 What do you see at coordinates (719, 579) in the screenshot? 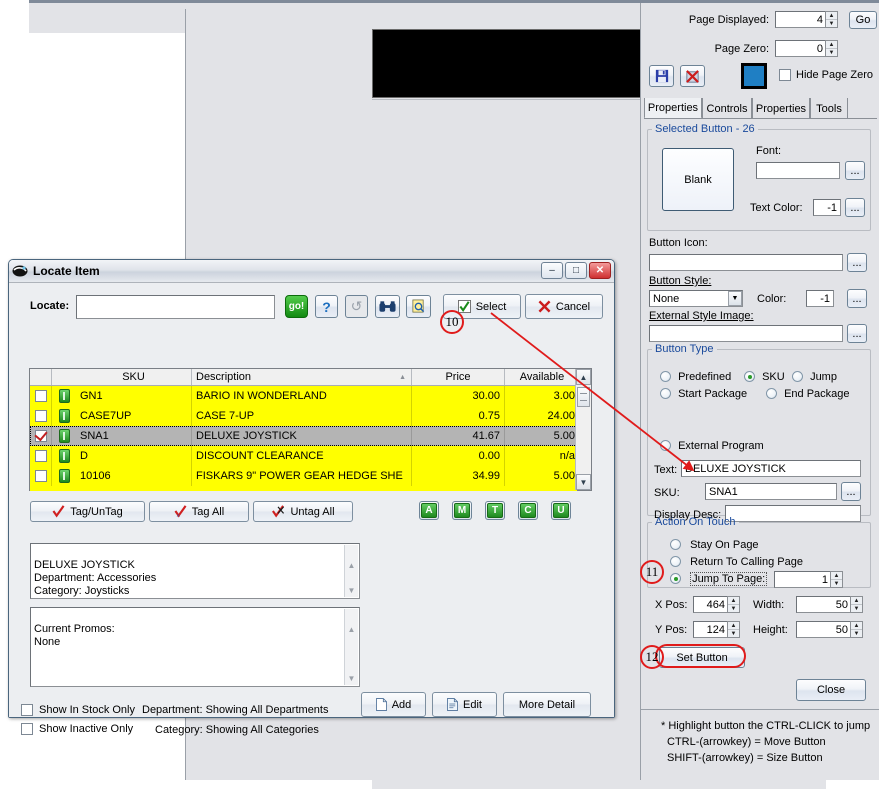
I see `radio-jump-to-page: Jump To Page:` at bounding box center [719, 579].